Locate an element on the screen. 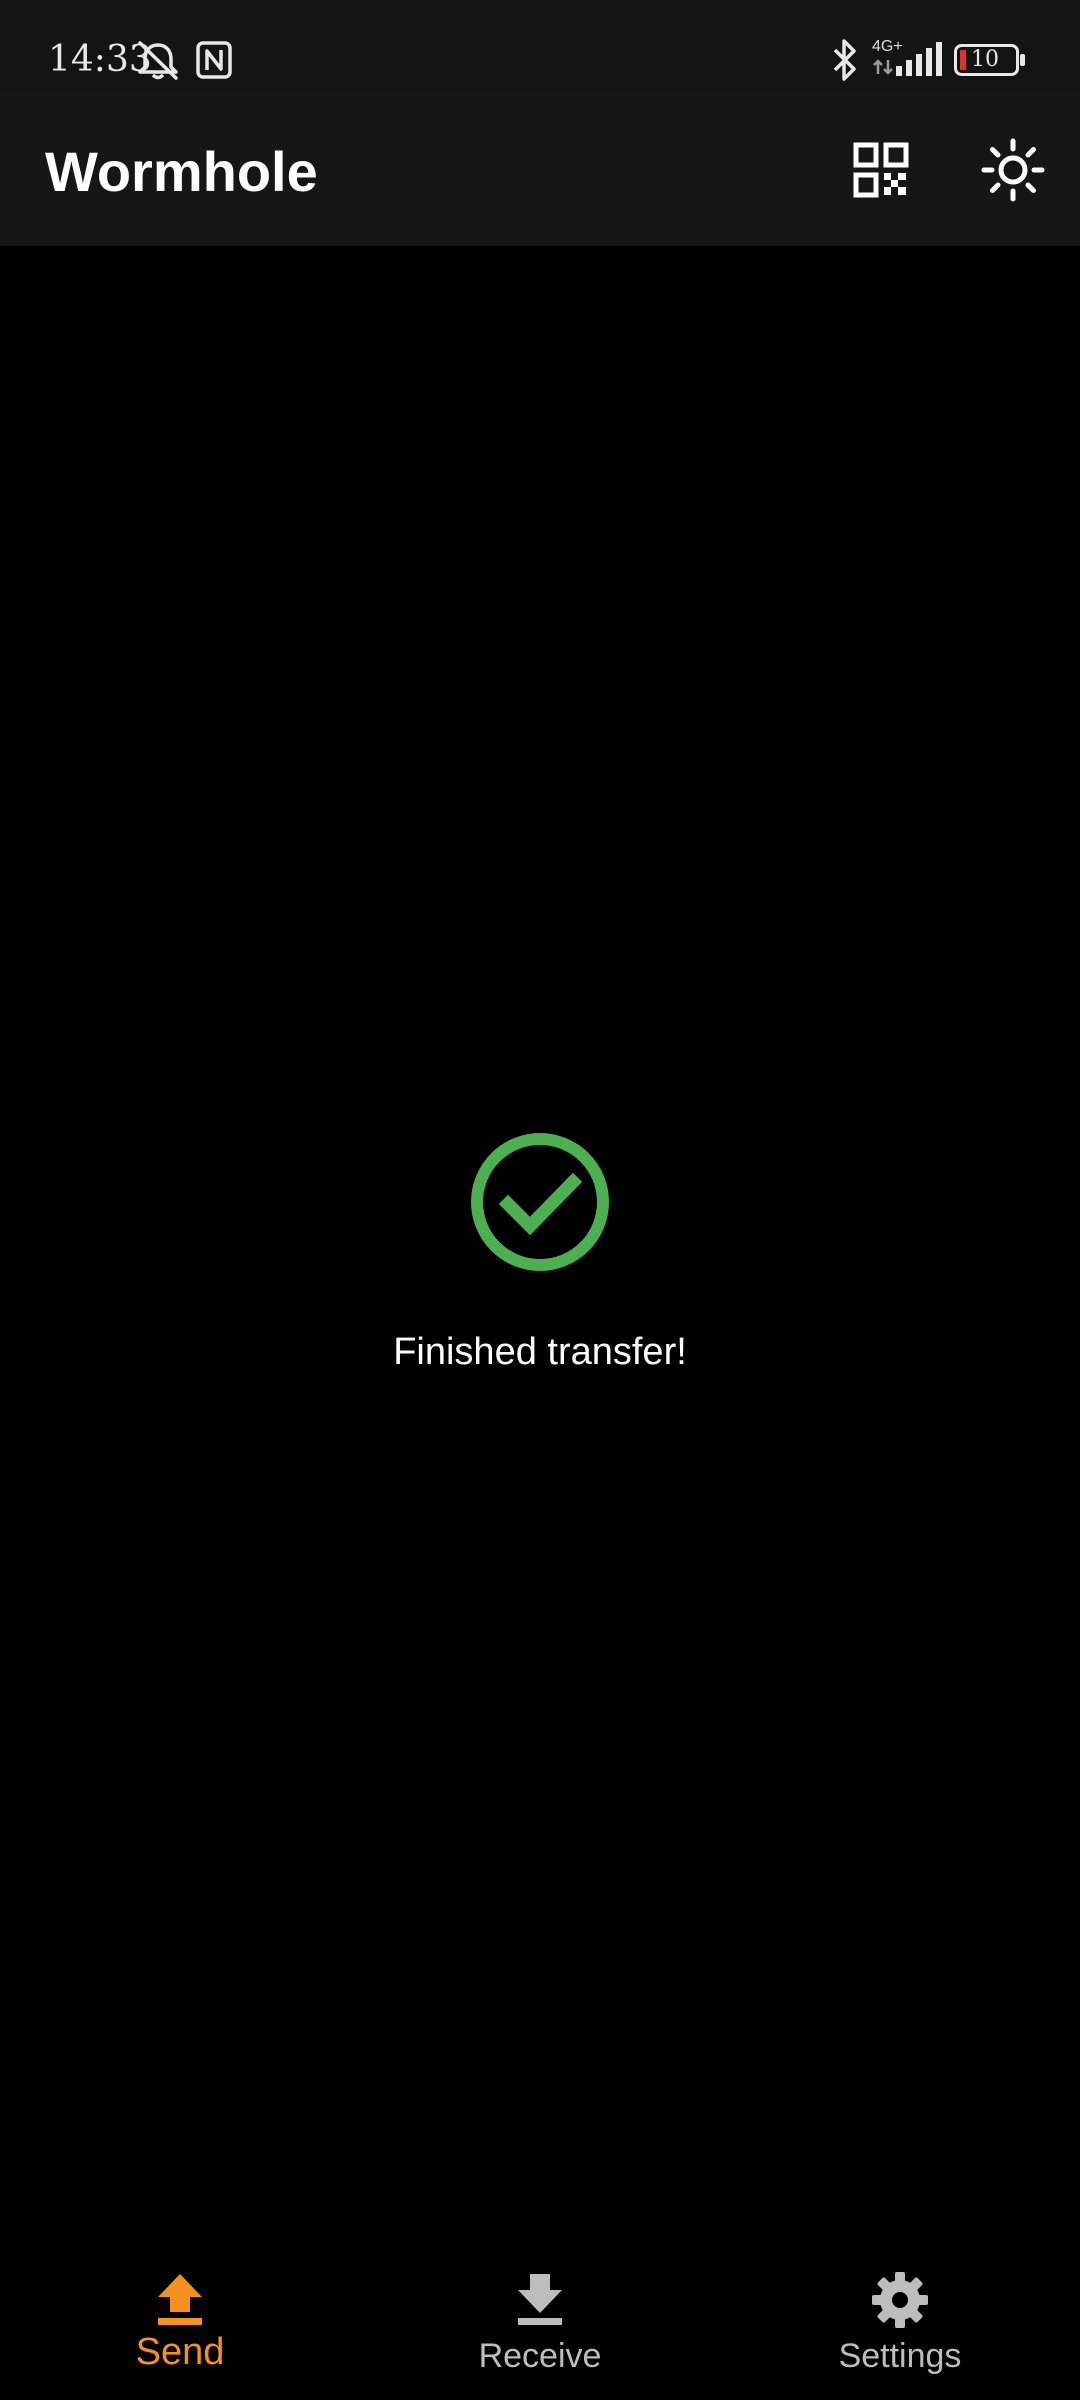 This screenshot has height=2400, width=1080. brightness-icon is located at coordinates (1013, 170).